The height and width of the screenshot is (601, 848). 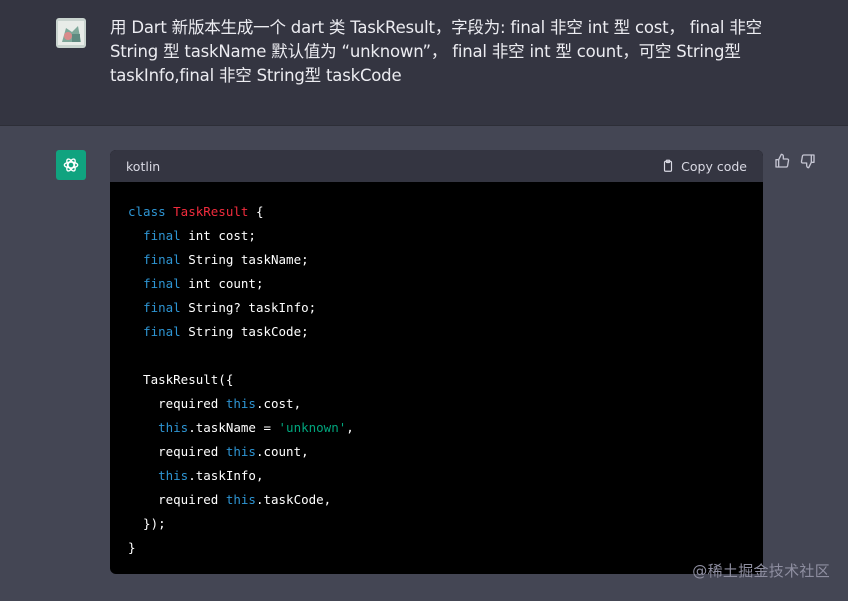 I want to click on thumbs-down-icon, so click(x=808, y=161).